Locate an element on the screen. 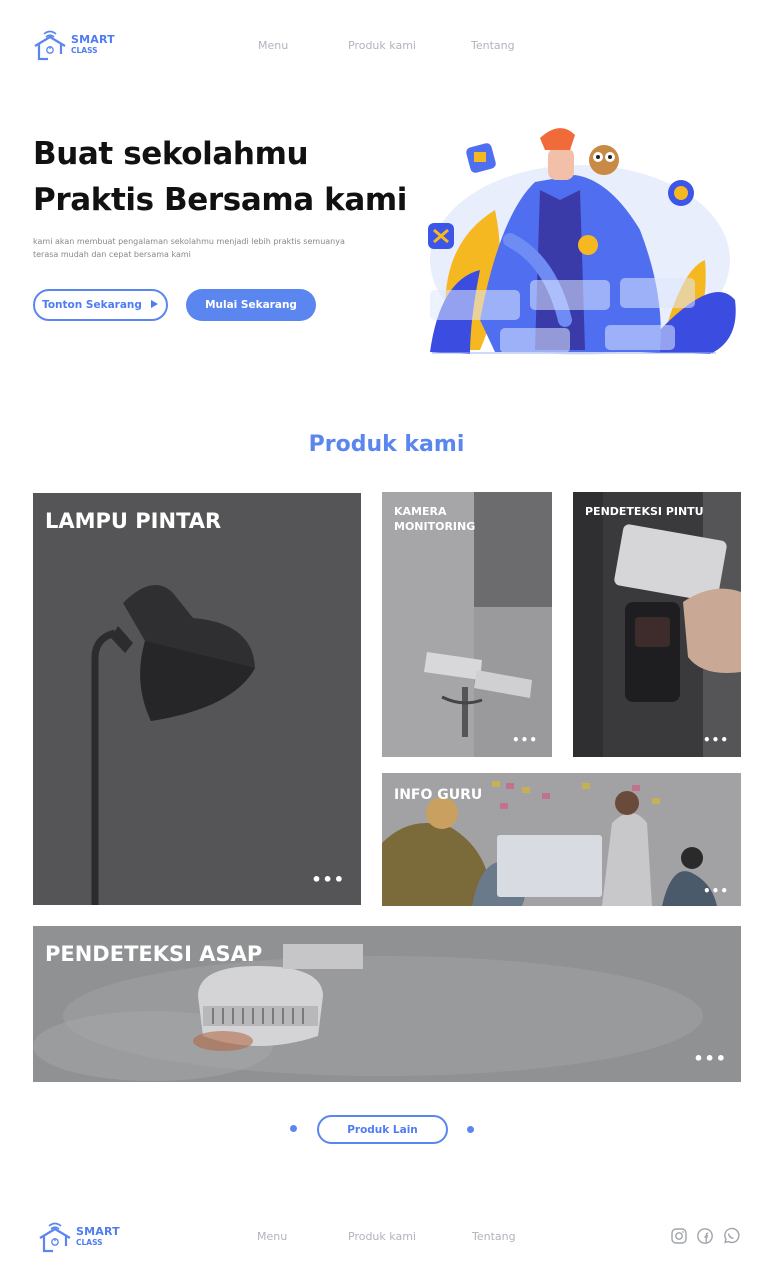  whatsapp-icon is located at coordinates (731, 1236).